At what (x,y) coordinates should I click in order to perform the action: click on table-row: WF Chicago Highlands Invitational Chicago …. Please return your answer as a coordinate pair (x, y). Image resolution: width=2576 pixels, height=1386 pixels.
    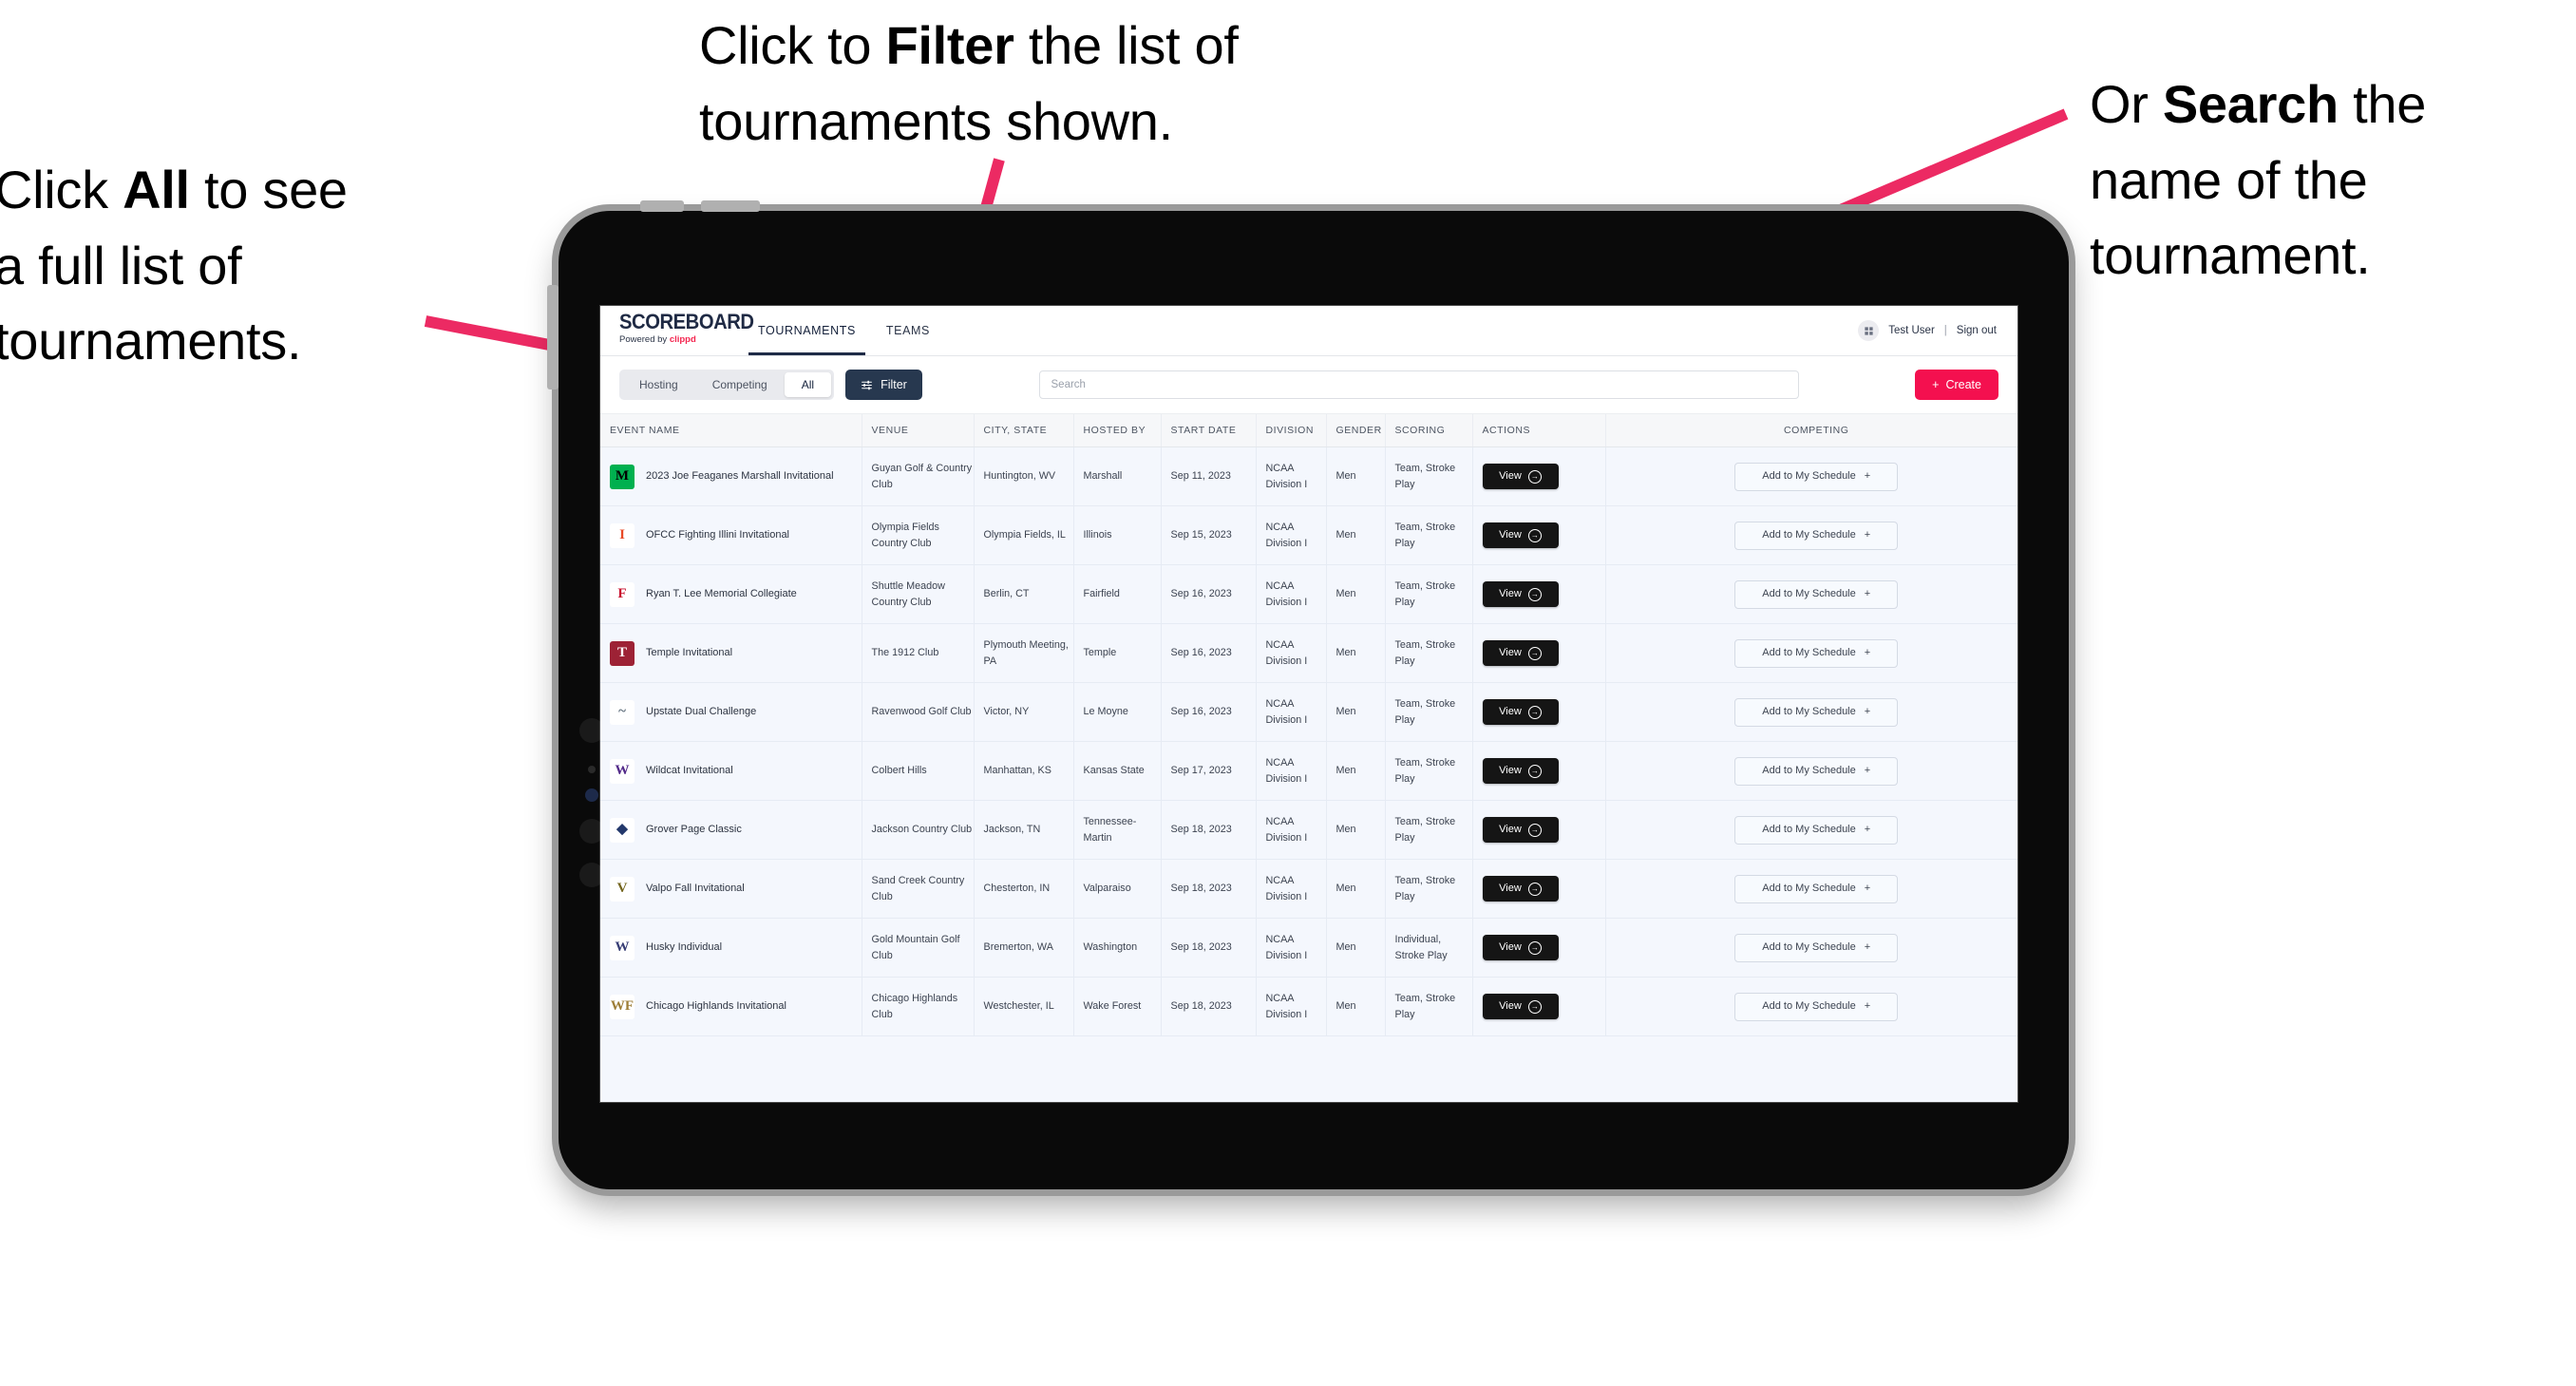
    Looking at the image, I should click on (1308, 1006).